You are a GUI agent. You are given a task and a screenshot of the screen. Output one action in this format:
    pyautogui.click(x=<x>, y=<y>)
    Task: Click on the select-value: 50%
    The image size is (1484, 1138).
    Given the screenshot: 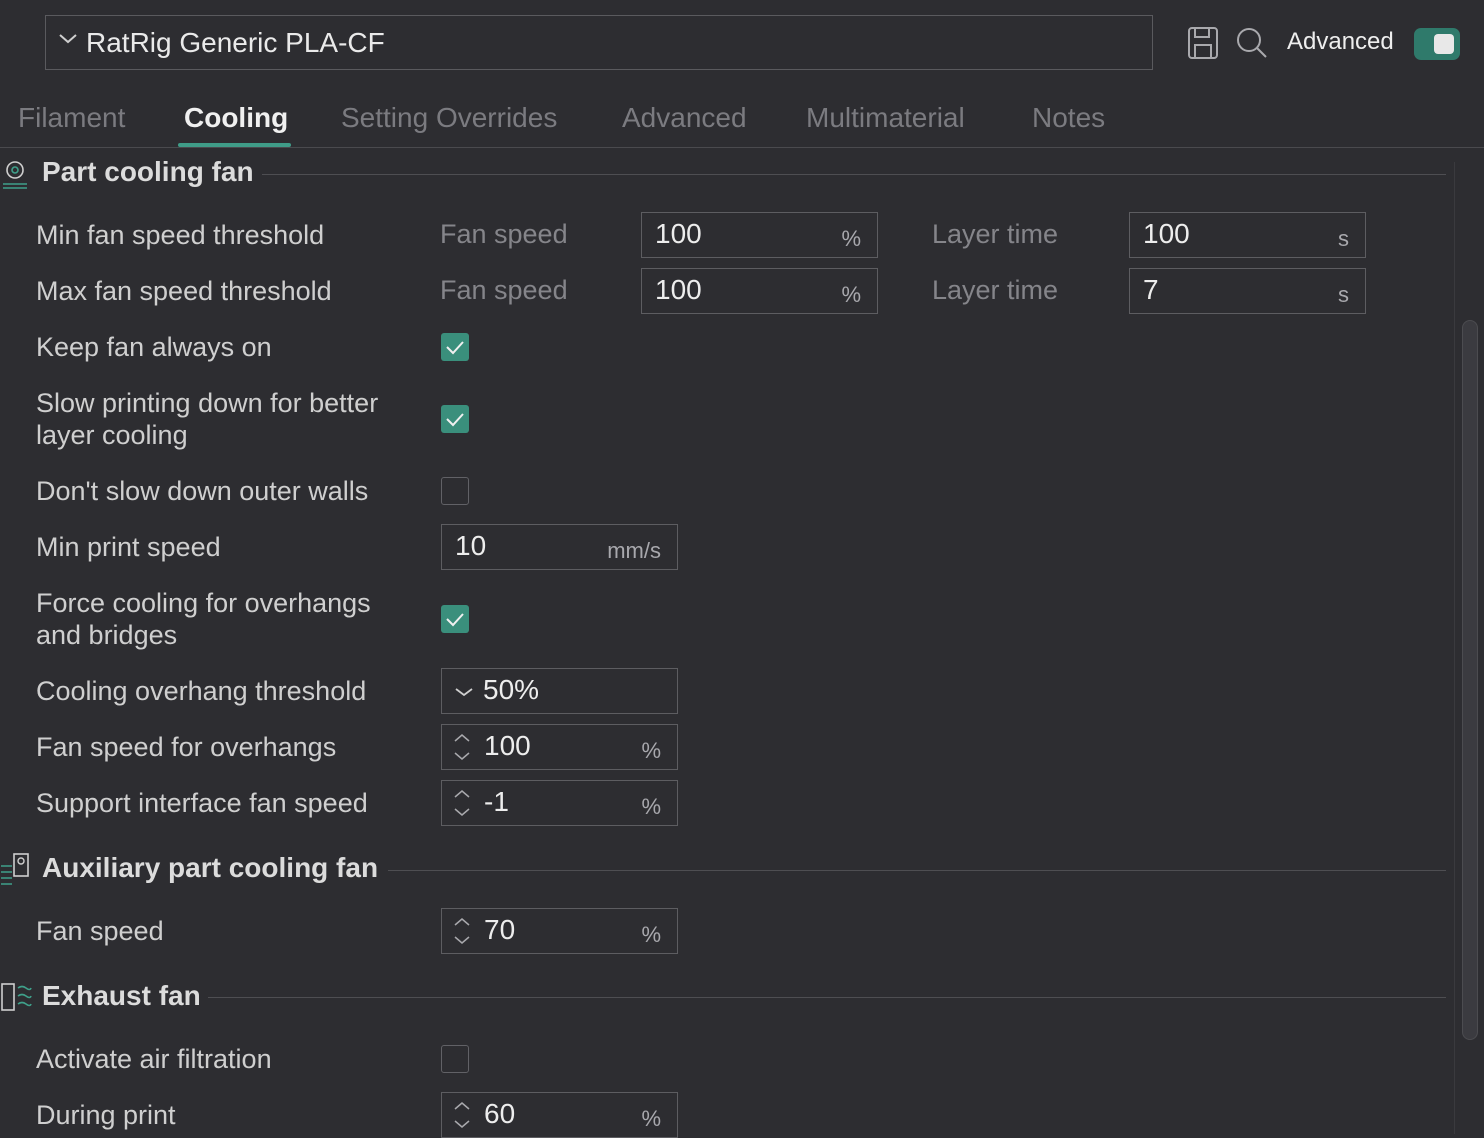 What is the action you would take?
    pyautogui.click(x=511, y=689)
    